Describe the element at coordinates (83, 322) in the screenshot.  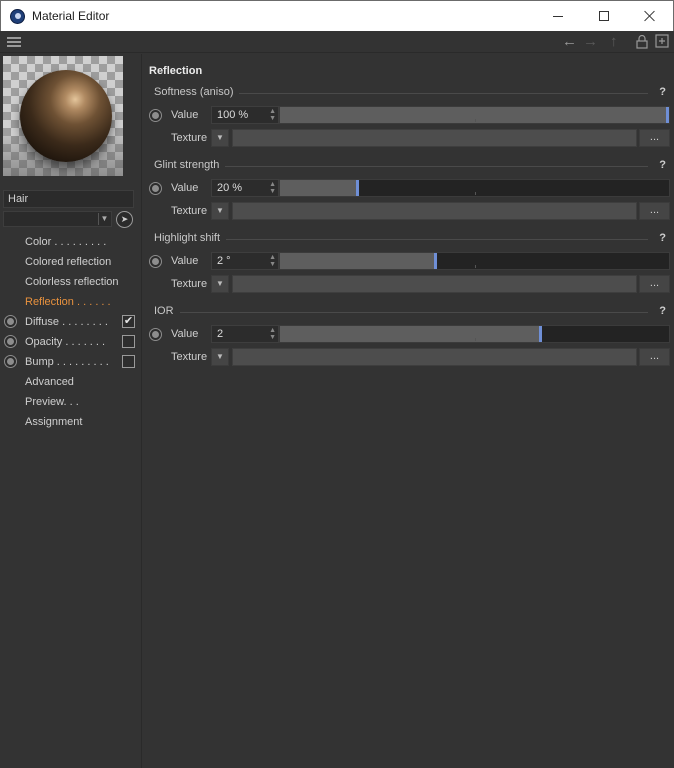
I see `channel-dots: . . . . . . . .` at that location.